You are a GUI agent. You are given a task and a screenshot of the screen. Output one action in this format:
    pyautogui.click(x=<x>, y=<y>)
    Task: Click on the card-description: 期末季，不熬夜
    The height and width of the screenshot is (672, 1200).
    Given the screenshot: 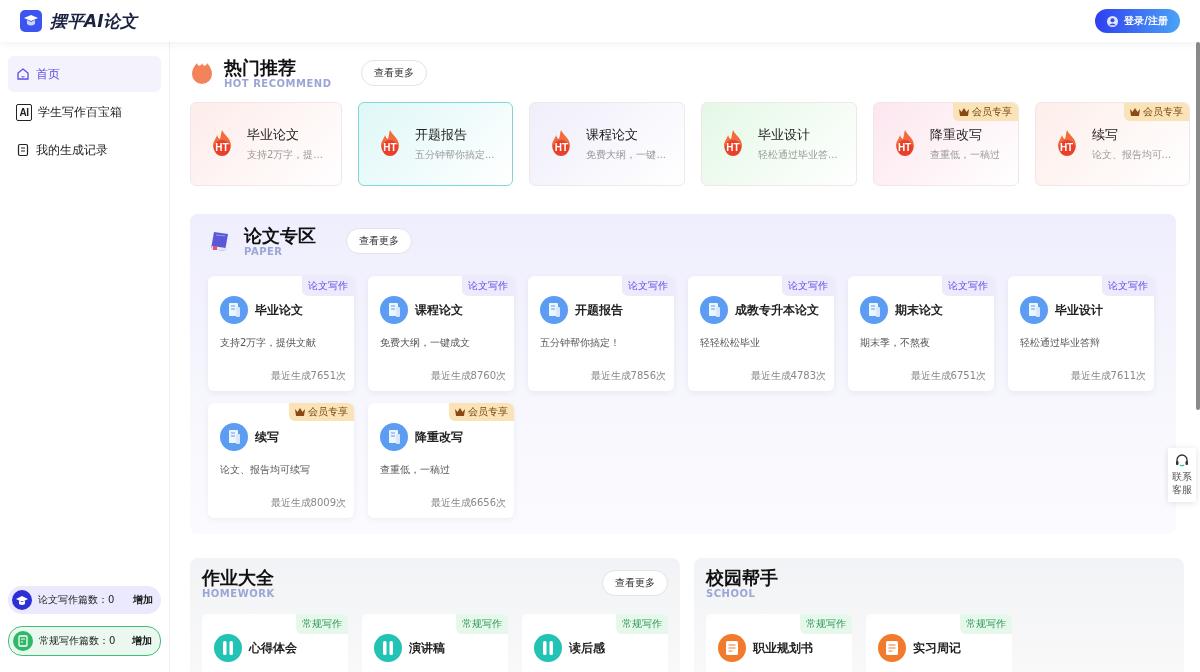 What is the action you would take?
    pyautogui.click(x=895, y=343)
    